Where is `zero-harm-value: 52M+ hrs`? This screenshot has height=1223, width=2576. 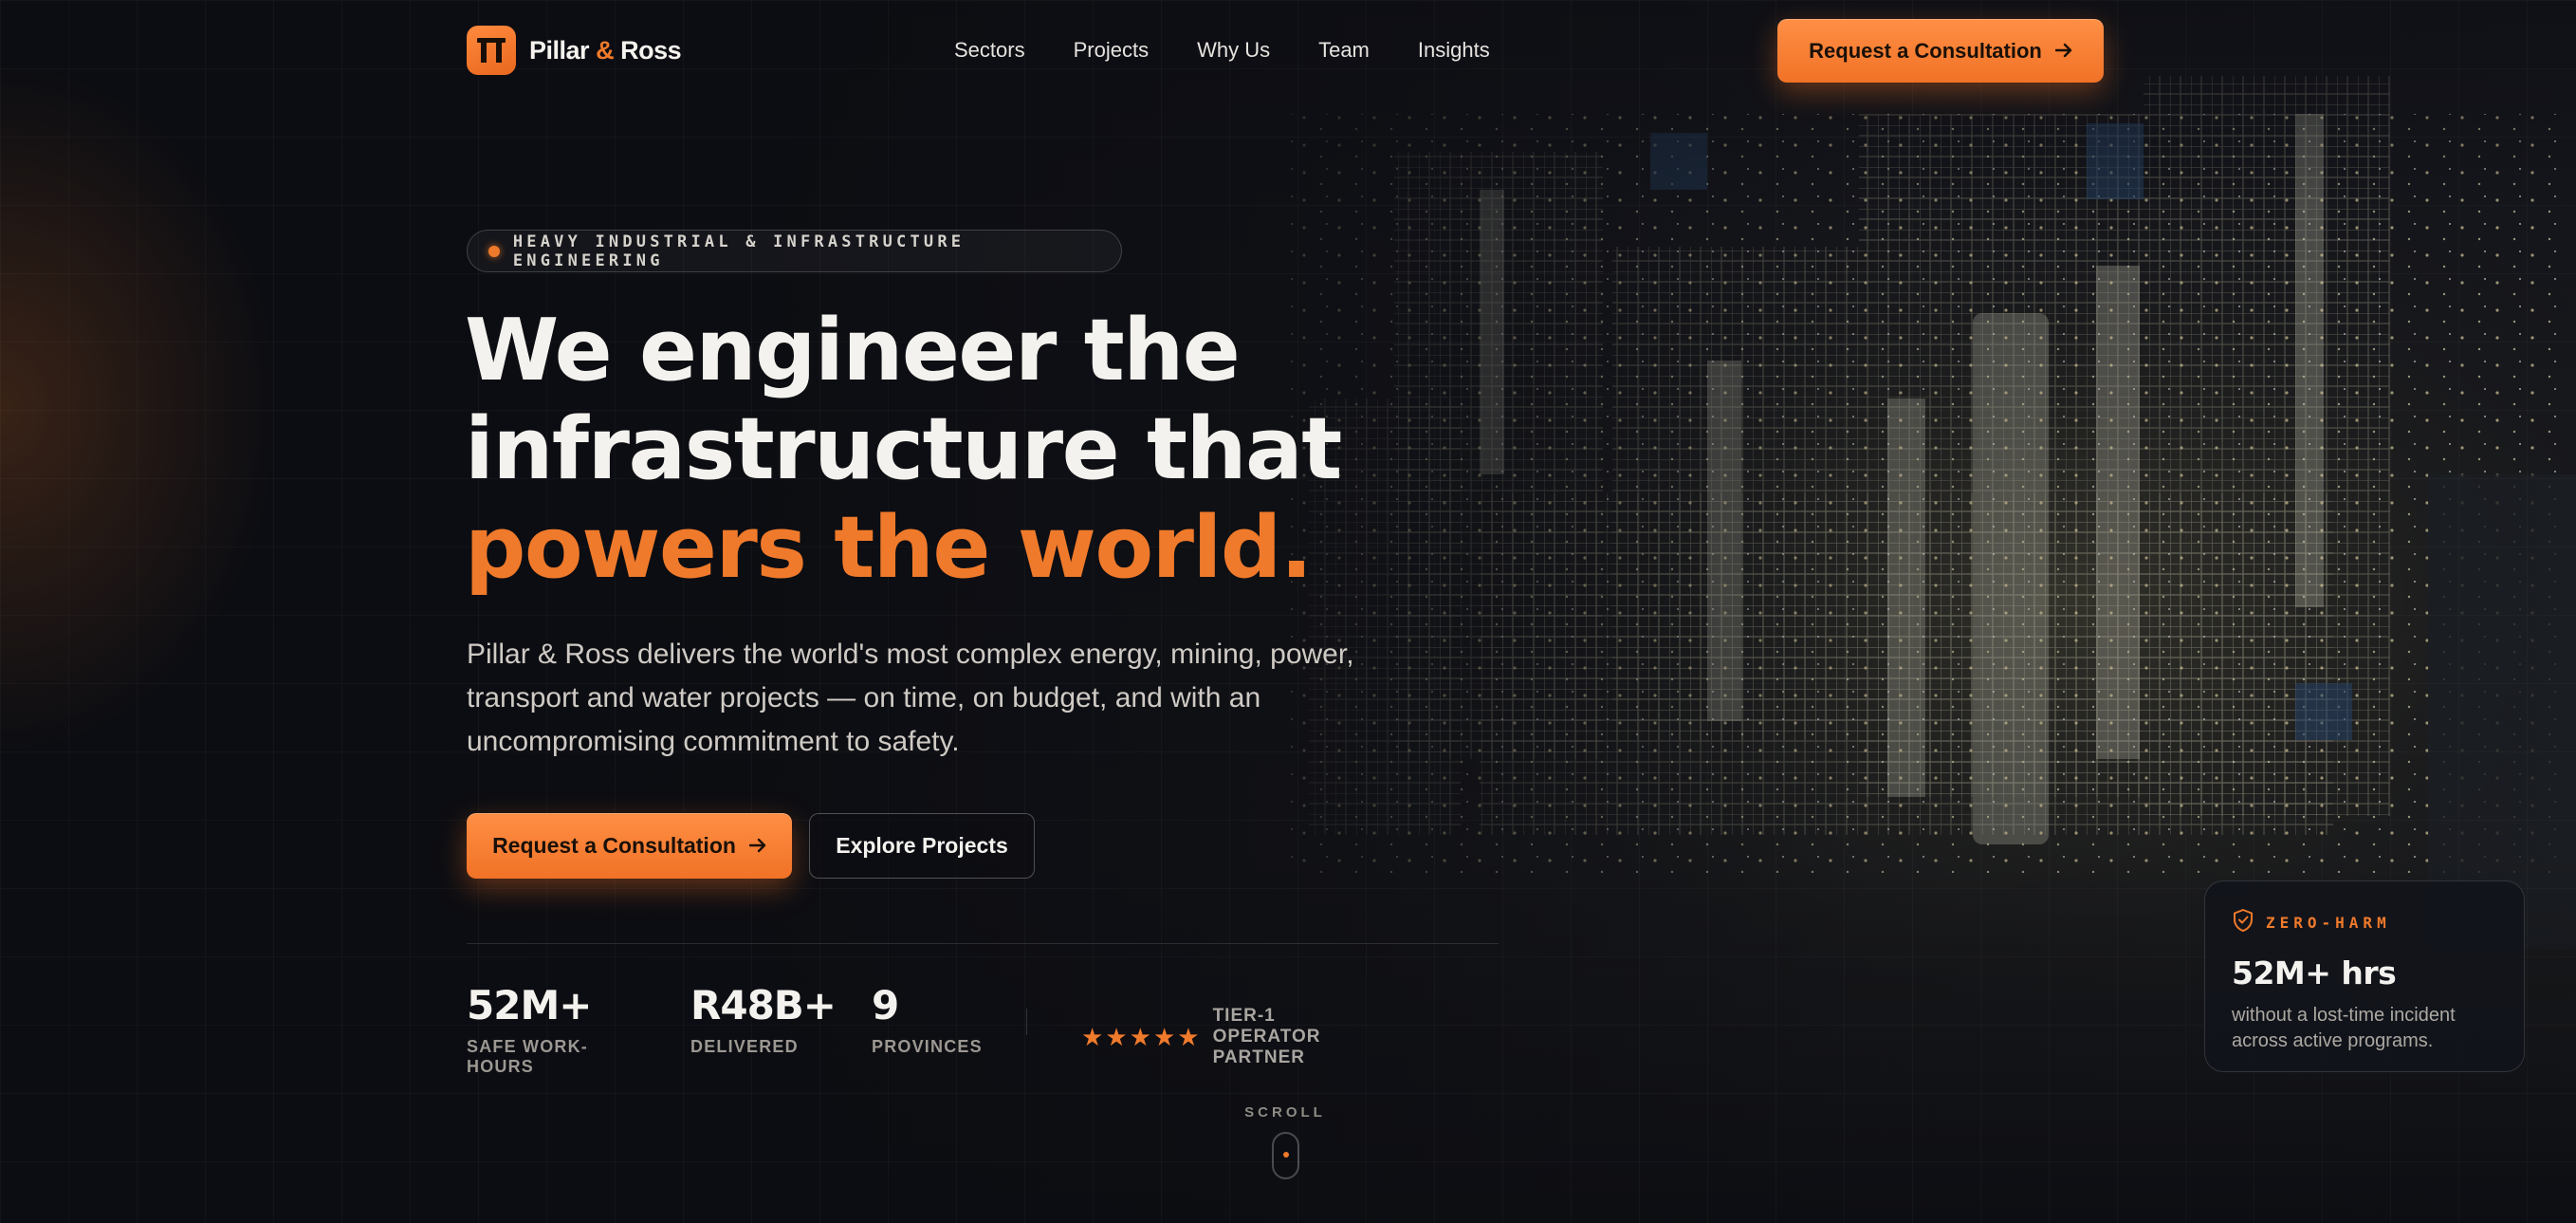 zero-harm-value: 52M+ hrs is located at coordinates (2314, 972).